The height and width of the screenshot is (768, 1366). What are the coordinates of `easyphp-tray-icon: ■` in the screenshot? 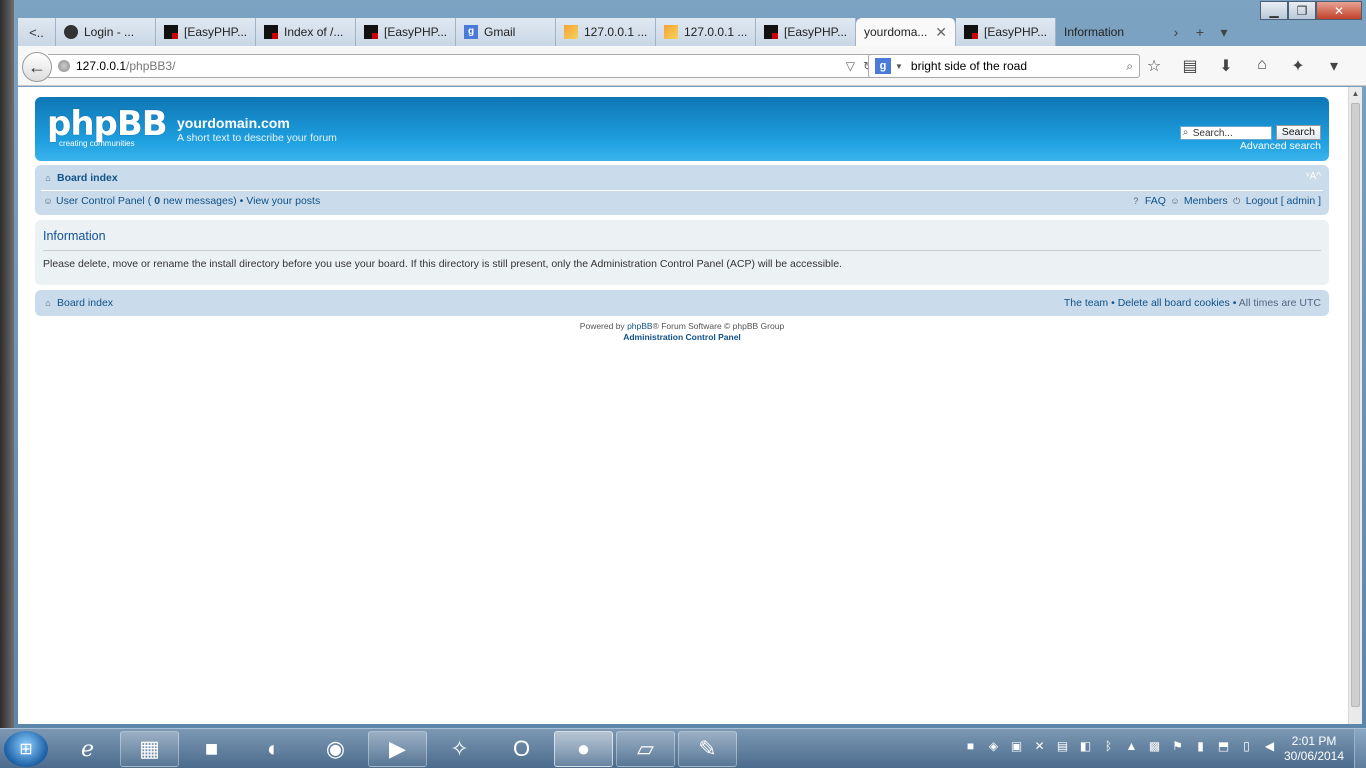 It's located at (970, 746).